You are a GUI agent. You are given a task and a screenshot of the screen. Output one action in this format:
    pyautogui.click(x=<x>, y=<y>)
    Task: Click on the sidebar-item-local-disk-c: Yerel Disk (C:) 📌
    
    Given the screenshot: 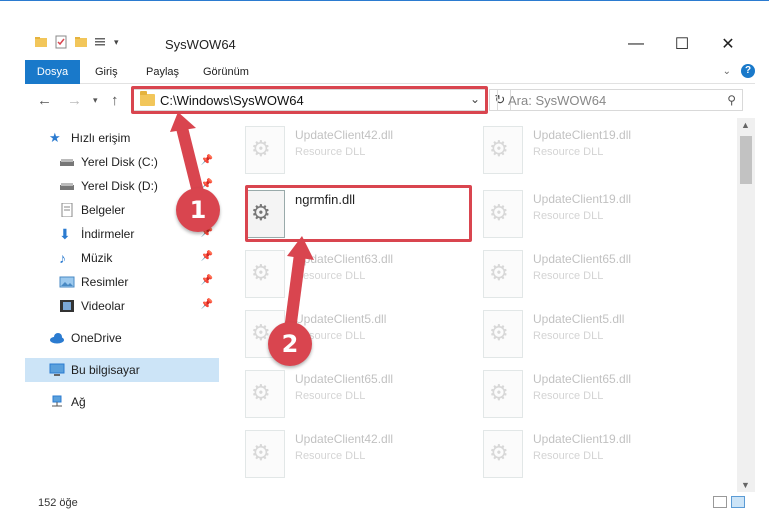 What is the action you would take?
    pyautogui.click(x=122, y=162)
    